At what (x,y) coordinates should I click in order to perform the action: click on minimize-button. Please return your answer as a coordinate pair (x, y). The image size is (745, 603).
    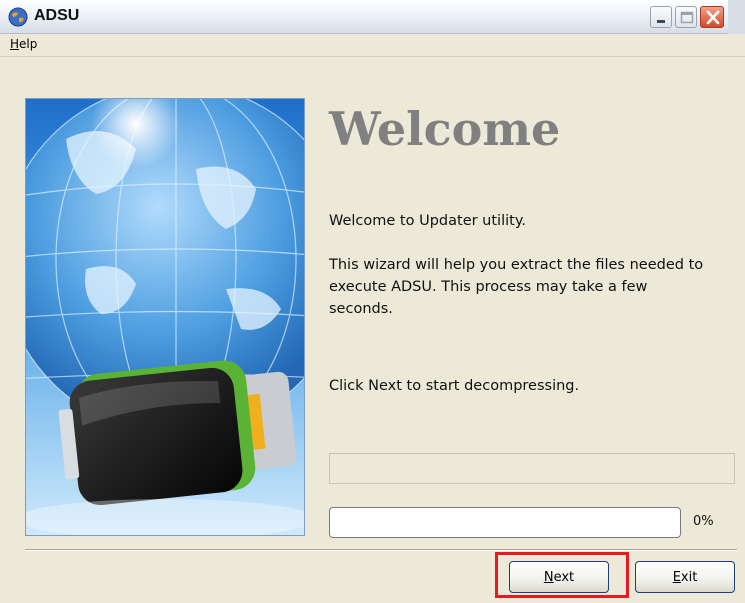
    Looking at the image, I should click on (661, 17).